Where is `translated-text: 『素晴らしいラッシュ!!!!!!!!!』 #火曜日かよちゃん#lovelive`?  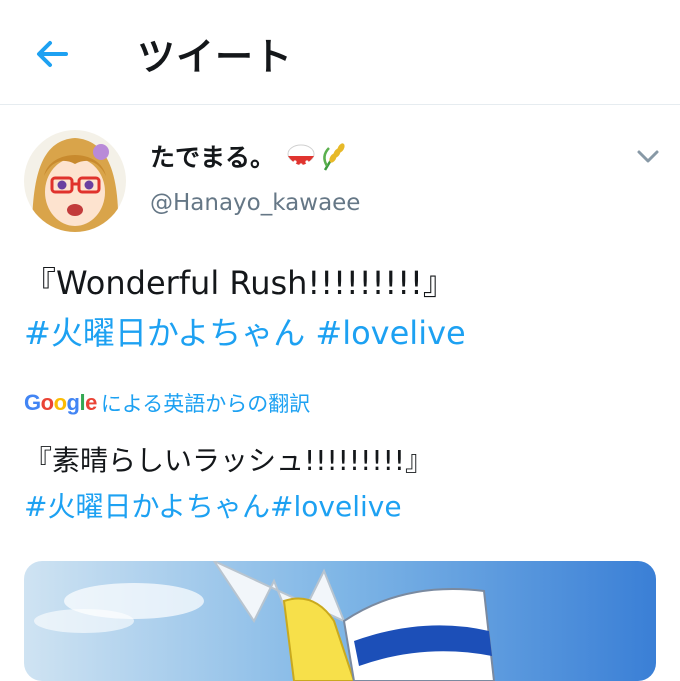
translated-text: 『素晴らしいラッシュ!!!!!!!!!』 #火曜日かよちゃん#lovelive is located at coordinates (344, 484).